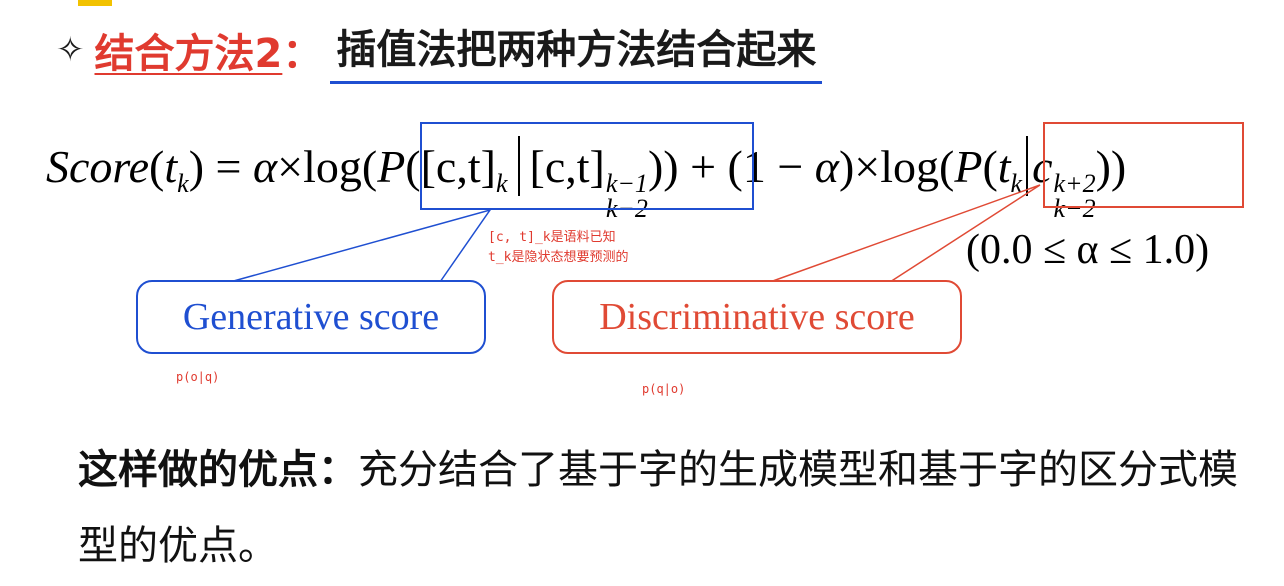 This screenshot has height=586, width=1284. I want to click on generative-score-label: Generative score, so click(311, 317).